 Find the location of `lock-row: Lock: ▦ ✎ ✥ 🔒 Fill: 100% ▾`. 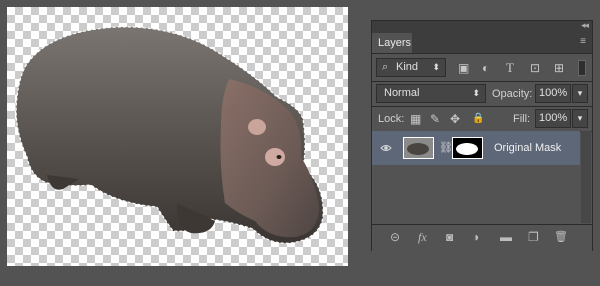

lock-row: Lock: ▦ ✎ ✥ 🔒 Fill: 100% ▾ is located at coordinates (482, 119).